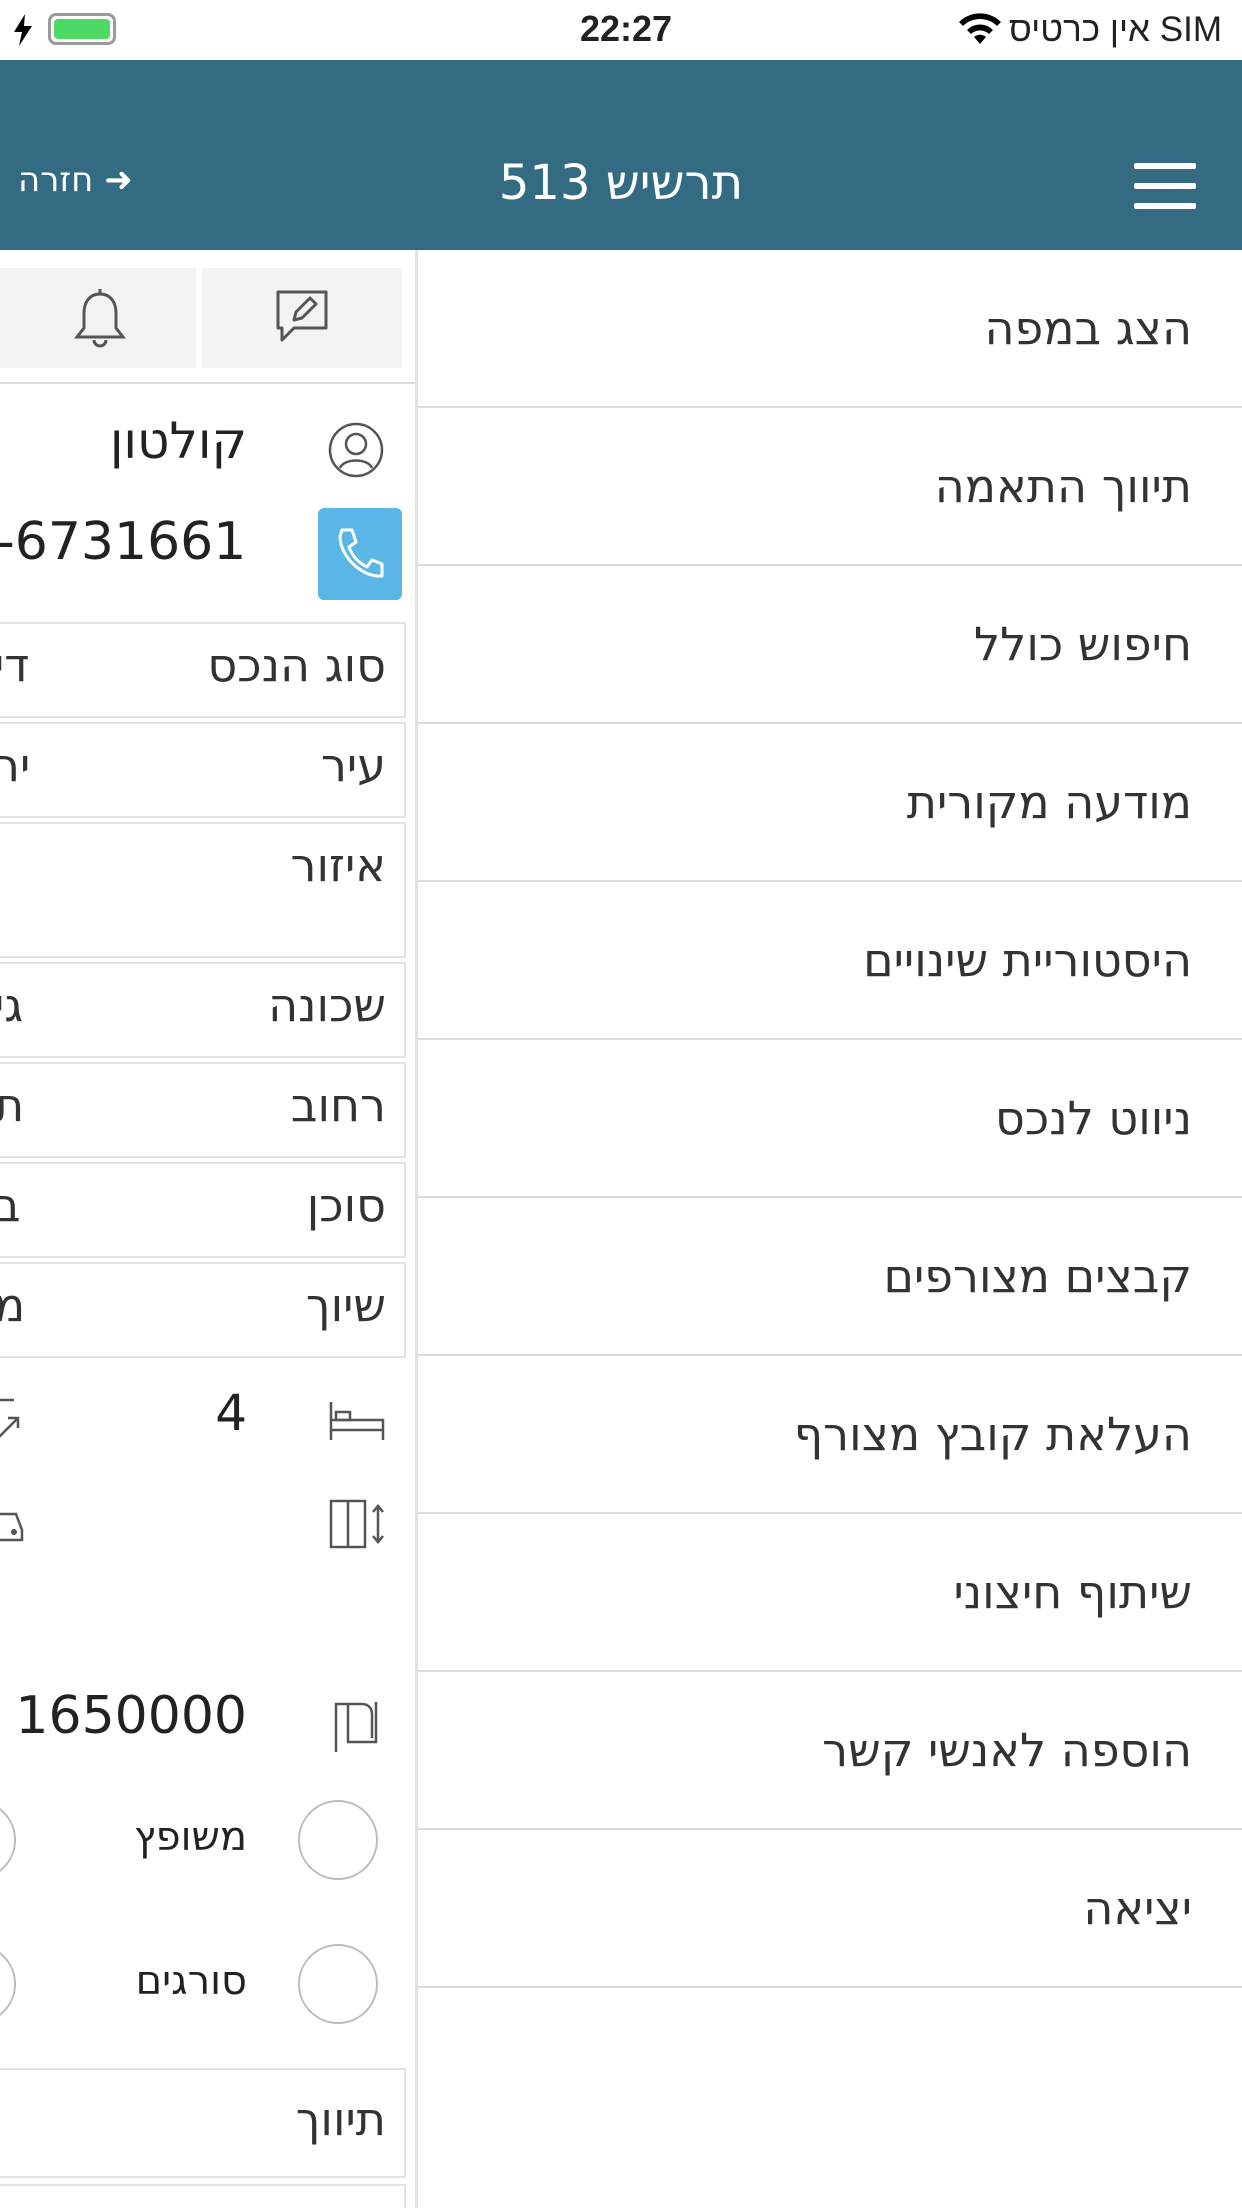 The height and width of the screenshot is (2208, 1242). What do you see at coordinates (830, 1751) in the screenshot?
I see `menu-item-add-contact: הוספה לאנשי קשר` at bounding box center [830, 1751].